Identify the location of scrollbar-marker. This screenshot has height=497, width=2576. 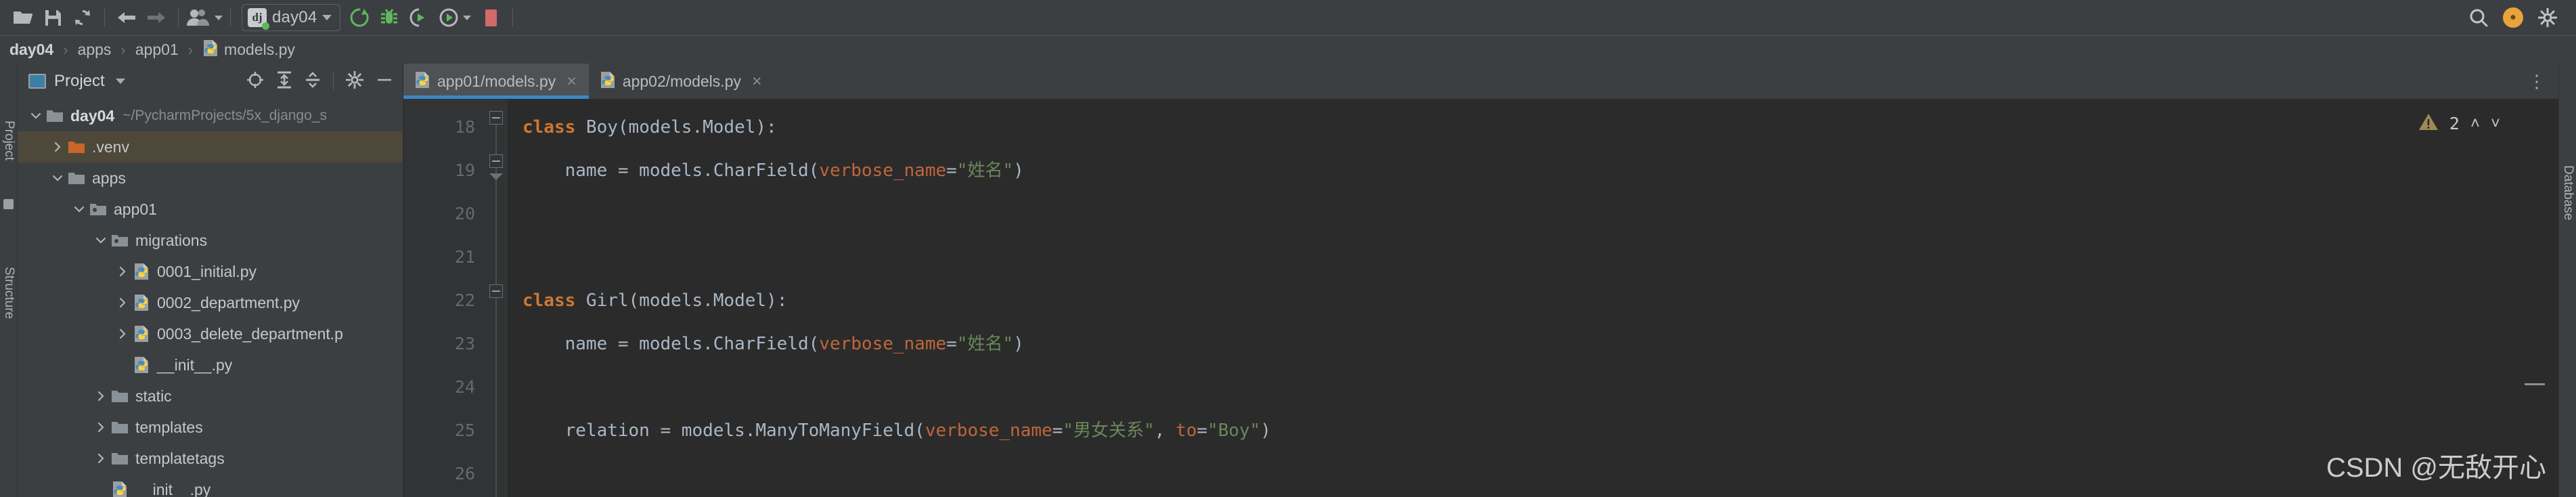
(2535, 384).